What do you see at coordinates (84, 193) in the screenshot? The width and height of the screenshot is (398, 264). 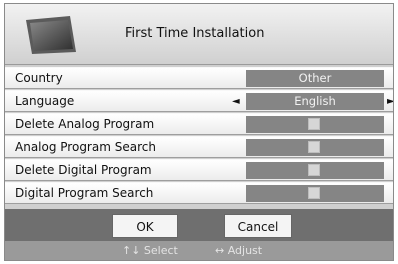 I see `row-label: Digital Program Search` at bounding box center [84, 193].